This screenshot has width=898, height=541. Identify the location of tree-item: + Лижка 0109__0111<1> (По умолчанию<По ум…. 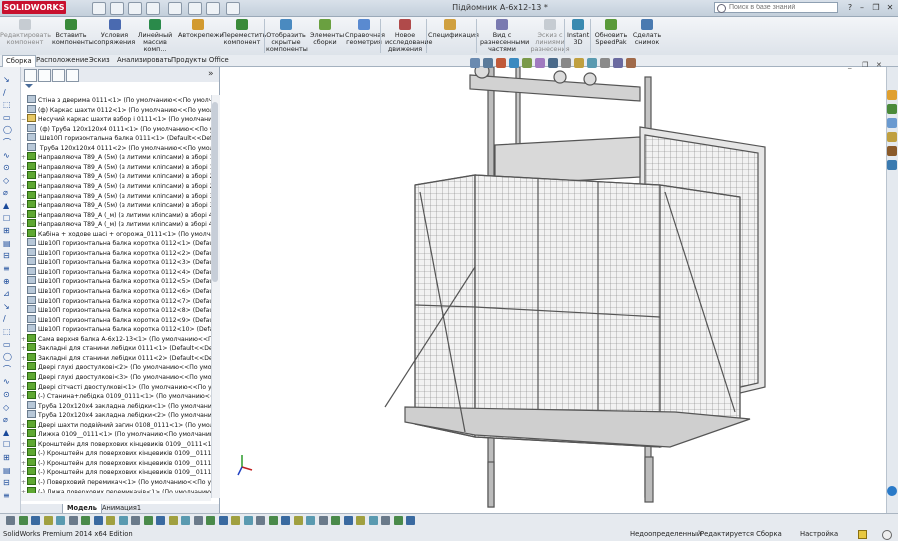
(116, 434).